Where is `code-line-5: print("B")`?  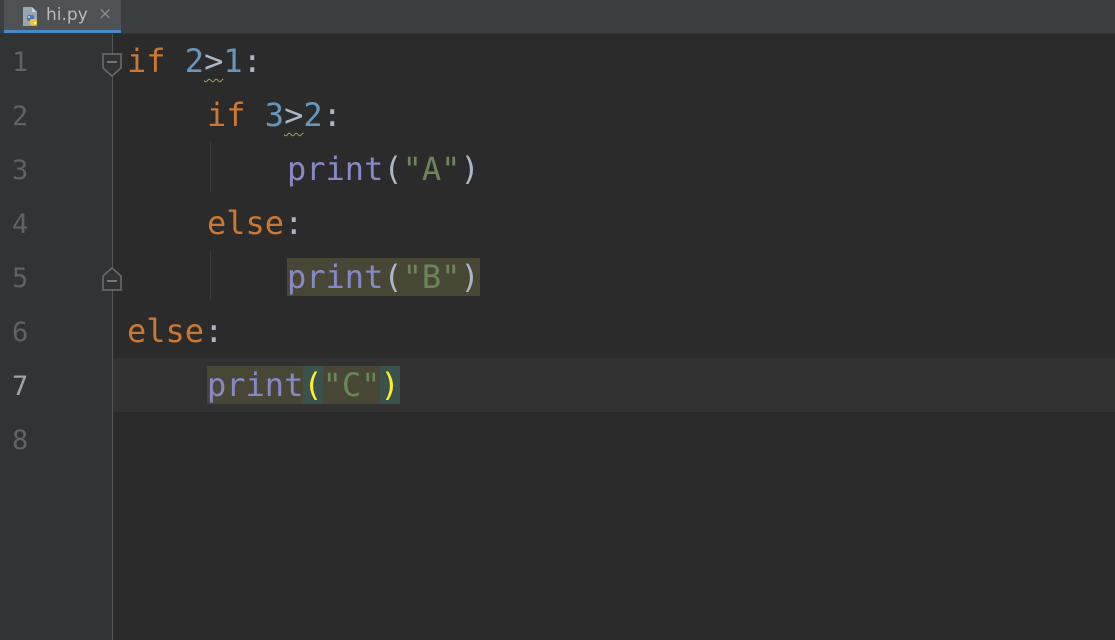
code-line-5: print("B") is located at coordinates (383, 277).